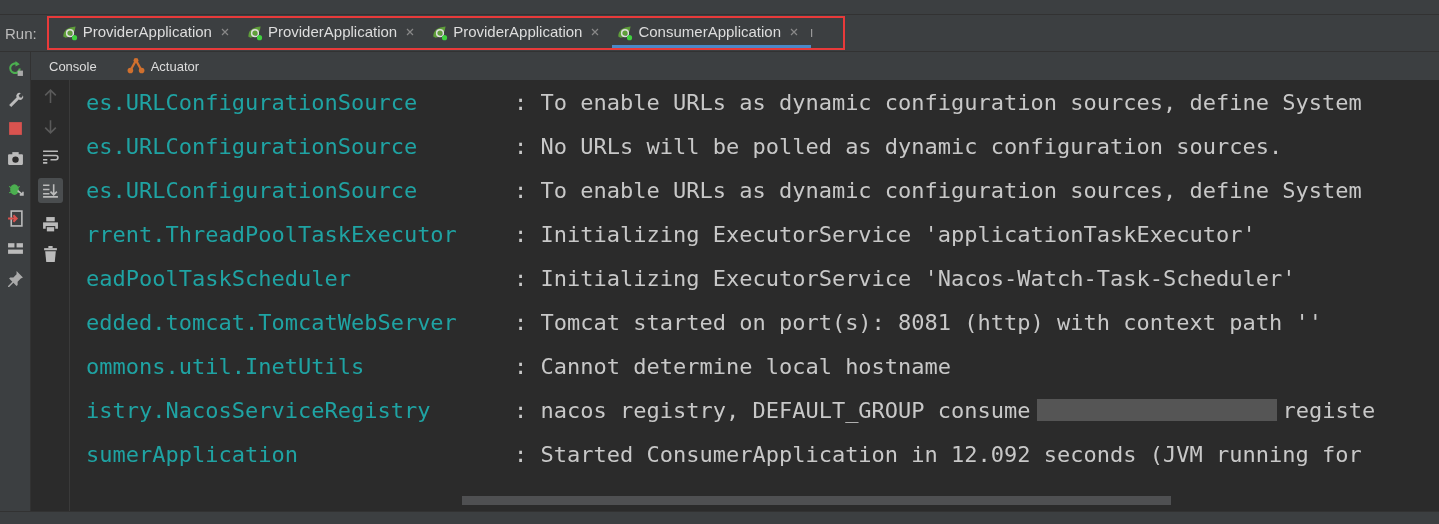 The height and width of the screenshot is (524, 1439). I want to click on logger-name: istry.NacosServiceRegistry, so click(259, 410).